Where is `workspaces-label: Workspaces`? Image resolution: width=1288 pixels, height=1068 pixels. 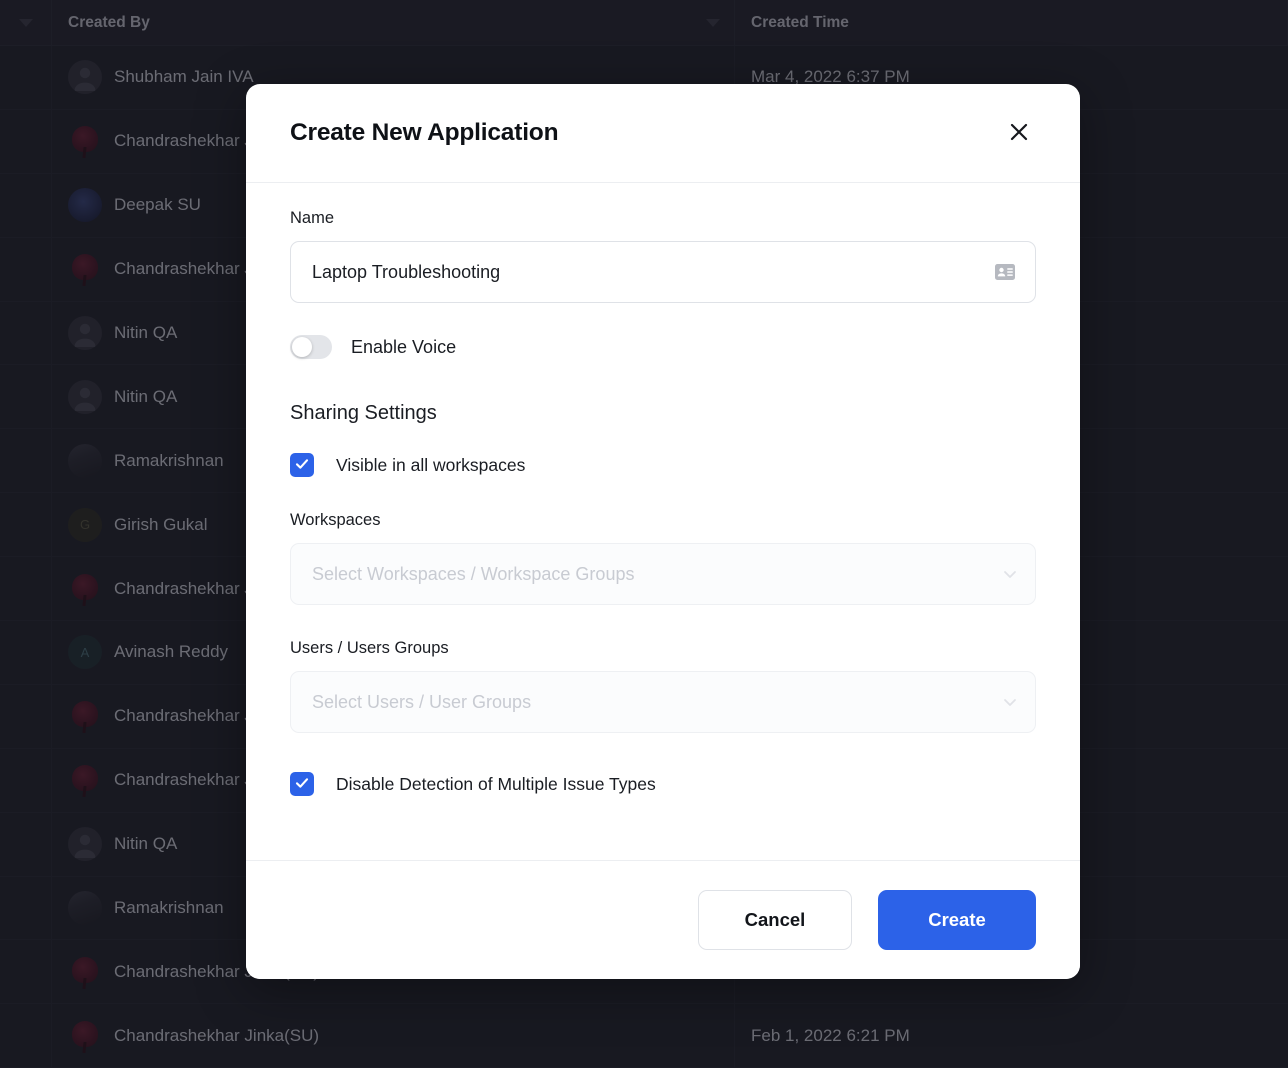
workspaces-label: Workspaces is located at coordinates (335, 520).